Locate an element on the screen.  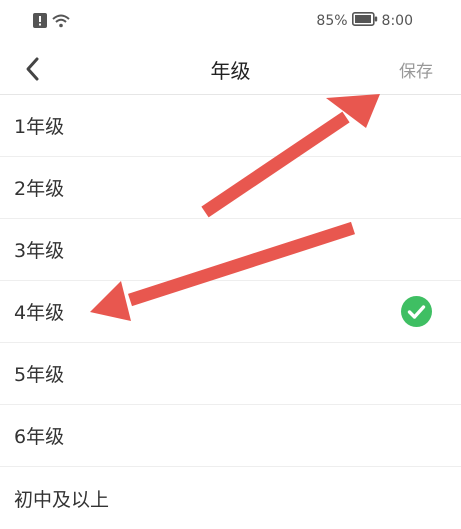
status-bar: 85% 8:00 is located at coordinates (230, 21).